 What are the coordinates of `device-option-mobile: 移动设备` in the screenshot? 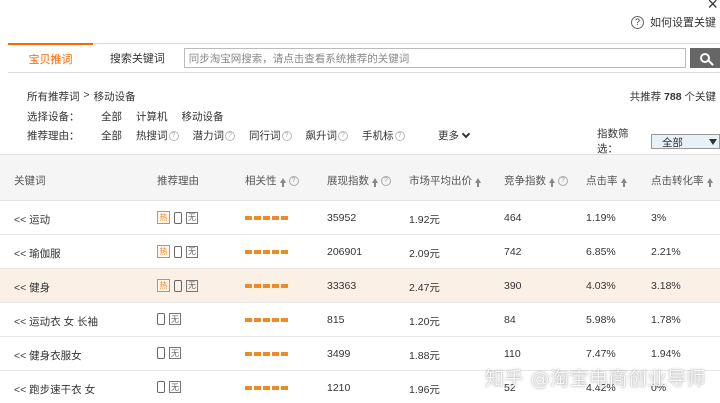 It's located at (203, 116).